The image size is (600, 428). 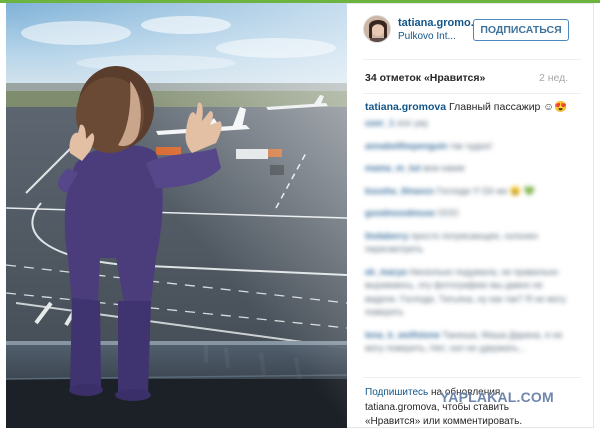 What do you see at coordinates (508, 107) in the screenshot?
I see `caption-text: Главный пассажир ☺😍` at bounding box center [508, 107].